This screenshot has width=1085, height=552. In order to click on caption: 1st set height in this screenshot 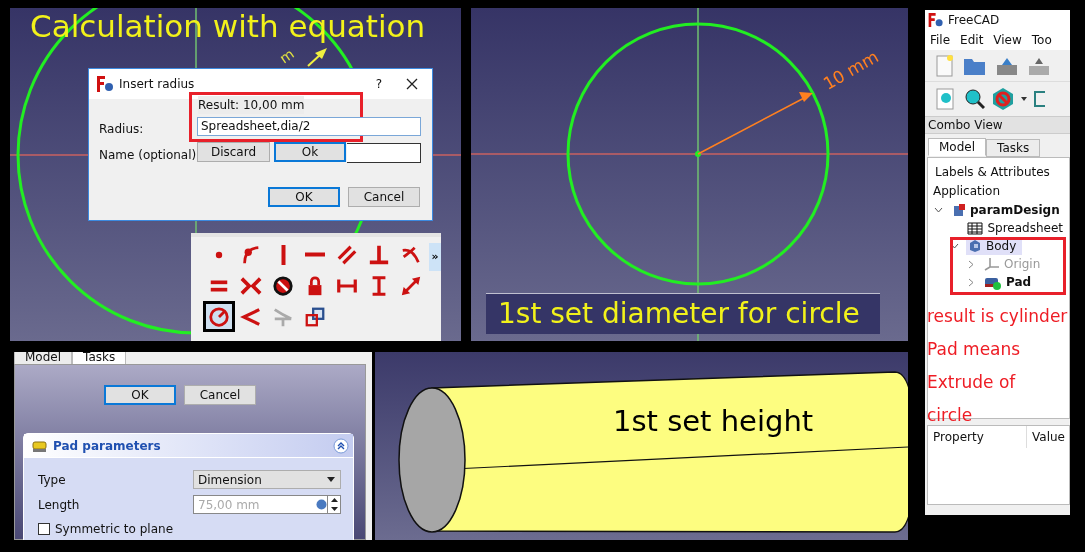, I will do `click(713, 421)`.